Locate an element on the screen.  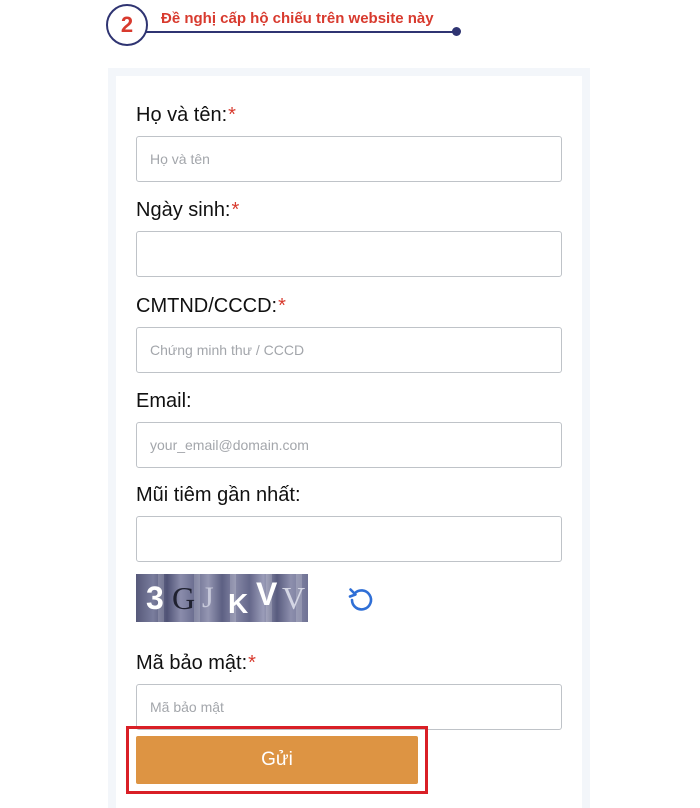
id-number-input is located at coordinates (349, 350).